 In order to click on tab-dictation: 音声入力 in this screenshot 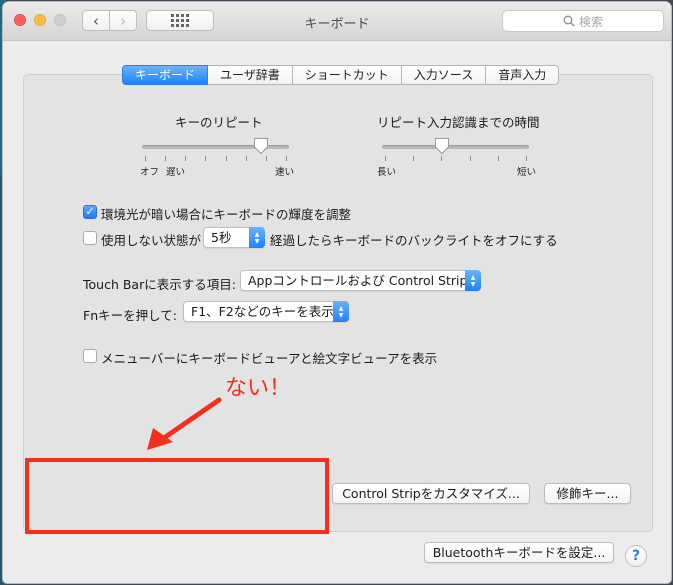, I will do `click(523, 75)`.